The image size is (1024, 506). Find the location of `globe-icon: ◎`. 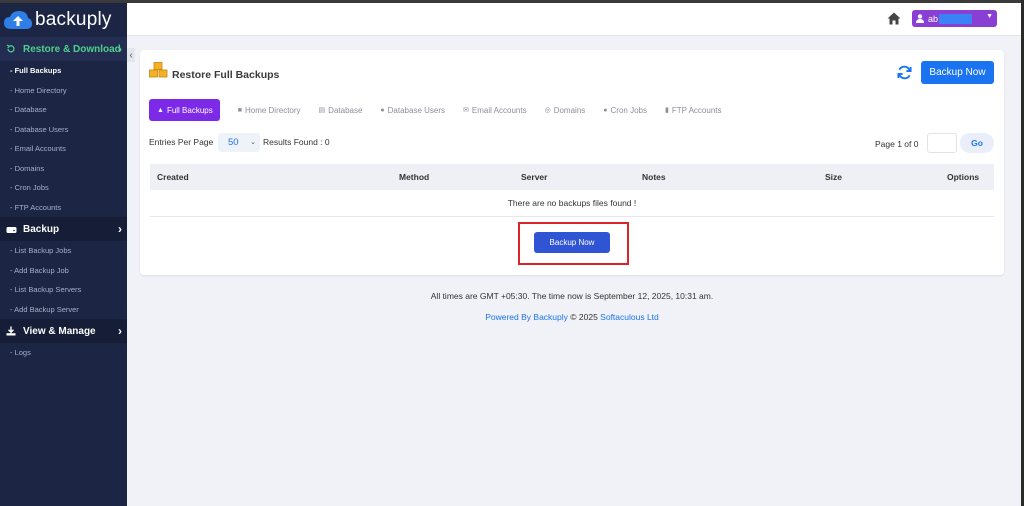

globe-icon: ◎ is located at coordinates (547, 110).